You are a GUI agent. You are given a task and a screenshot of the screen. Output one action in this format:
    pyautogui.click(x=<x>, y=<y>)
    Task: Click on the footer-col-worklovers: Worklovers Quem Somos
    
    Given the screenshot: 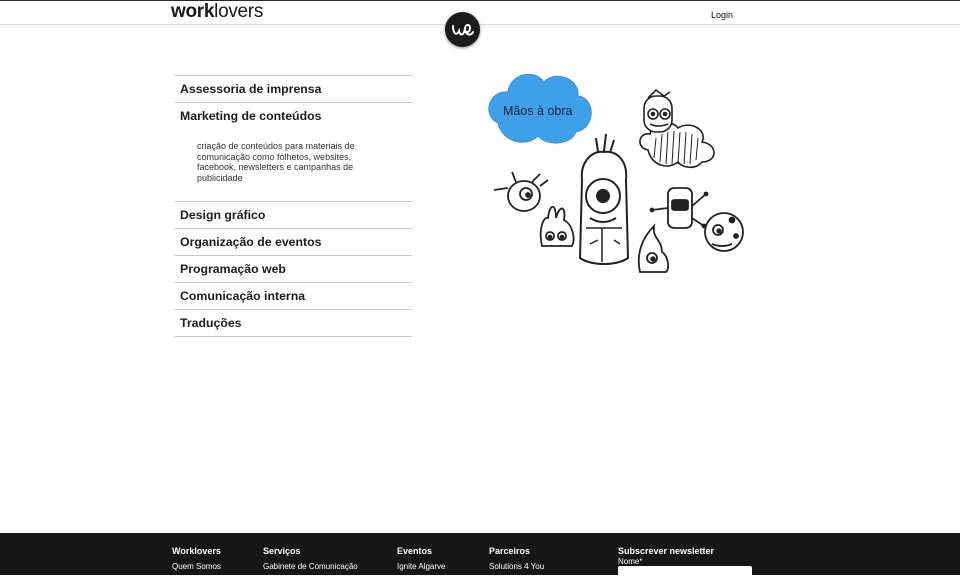 What is the action you would take?
    pyautogui.click(x=196, y=558)
    